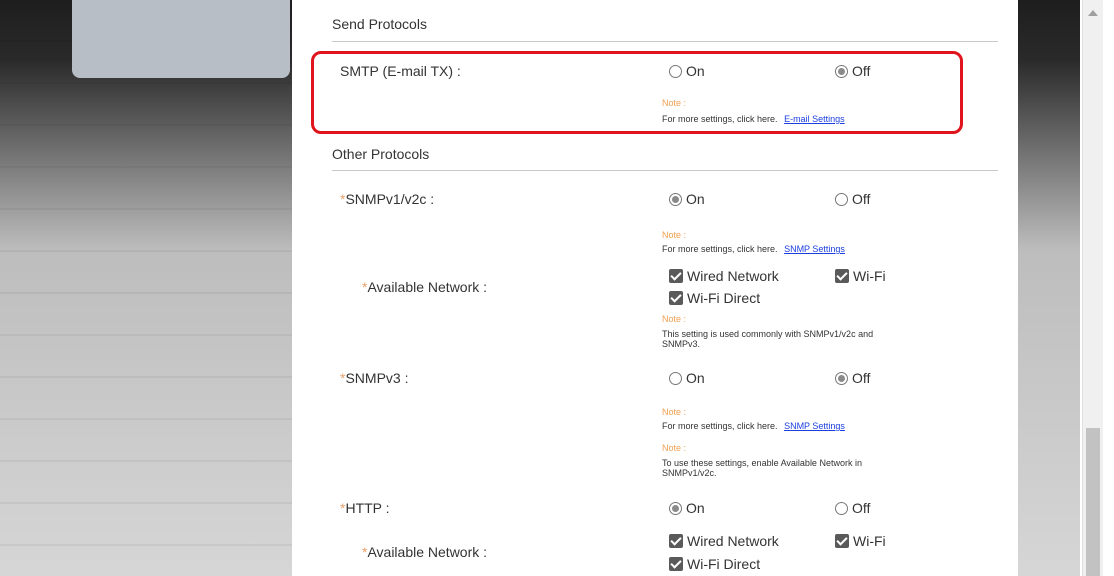  I want to click on snmpv3-on-label: On, so click(695, 378).